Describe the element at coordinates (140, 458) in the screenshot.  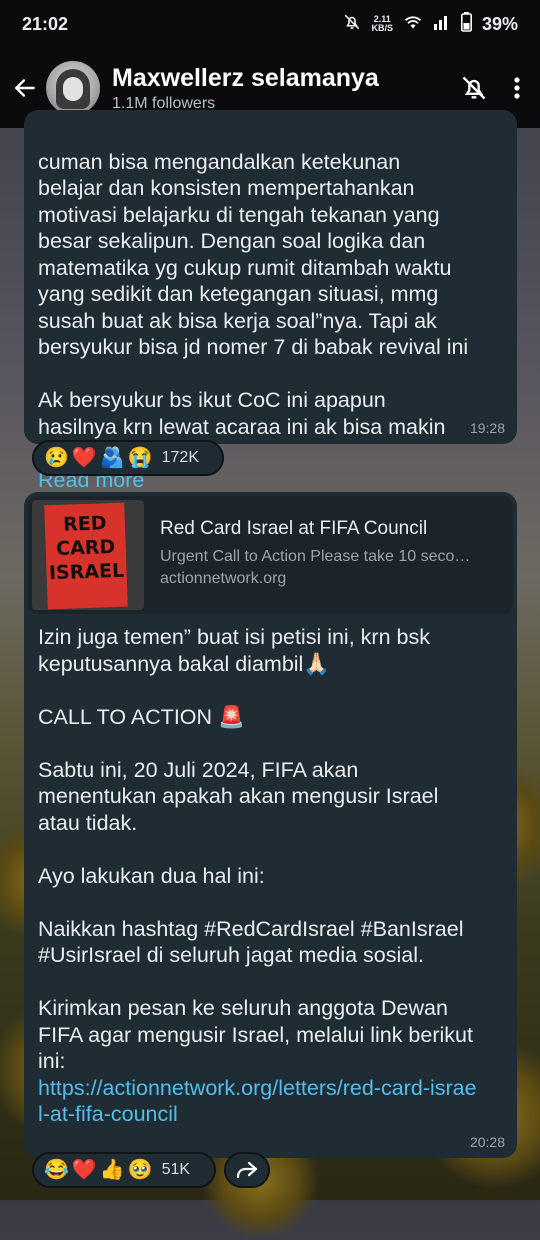
I see `reaction-emoji: 😭` at that location.